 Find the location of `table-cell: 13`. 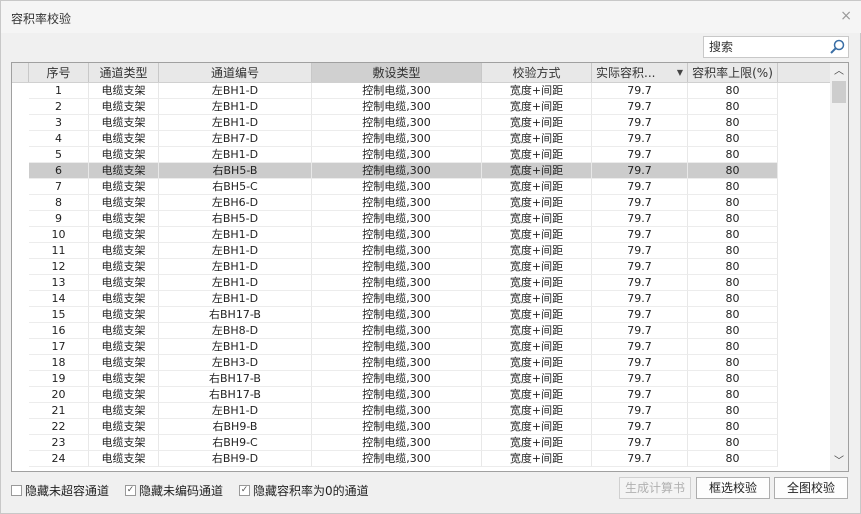

table-cell: 13 is located at coordinates (59, 283).